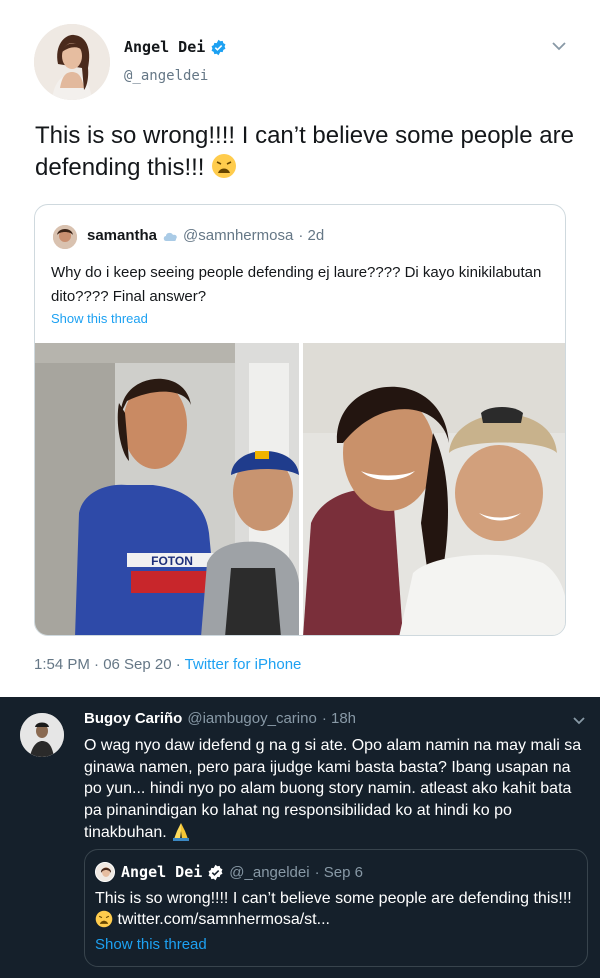 The height and width of the screenshot is (978, 600). What do you see at coordinates (133, 718) in the screenshot?
I see `reply-author-name: Bugoy Cariño` at bounding box center [133, 718].